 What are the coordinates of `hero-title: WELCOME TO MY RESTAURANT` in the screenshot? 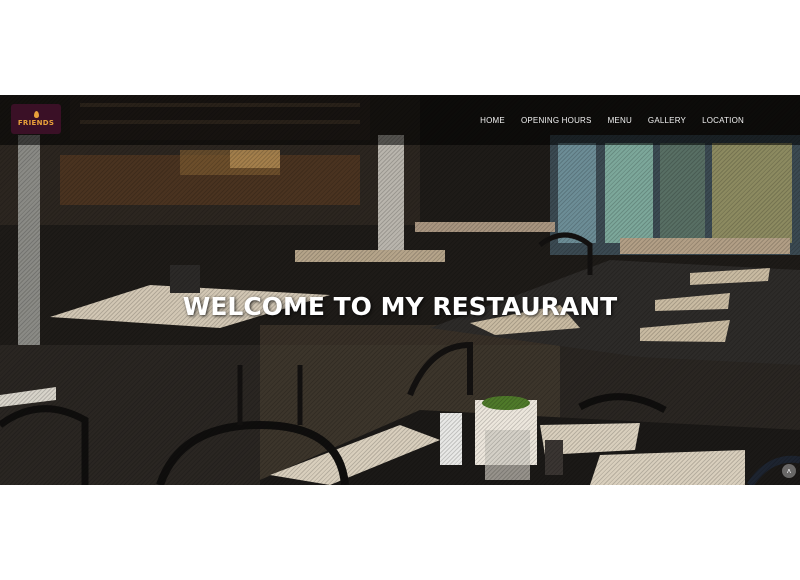 It's located at (400, 306).